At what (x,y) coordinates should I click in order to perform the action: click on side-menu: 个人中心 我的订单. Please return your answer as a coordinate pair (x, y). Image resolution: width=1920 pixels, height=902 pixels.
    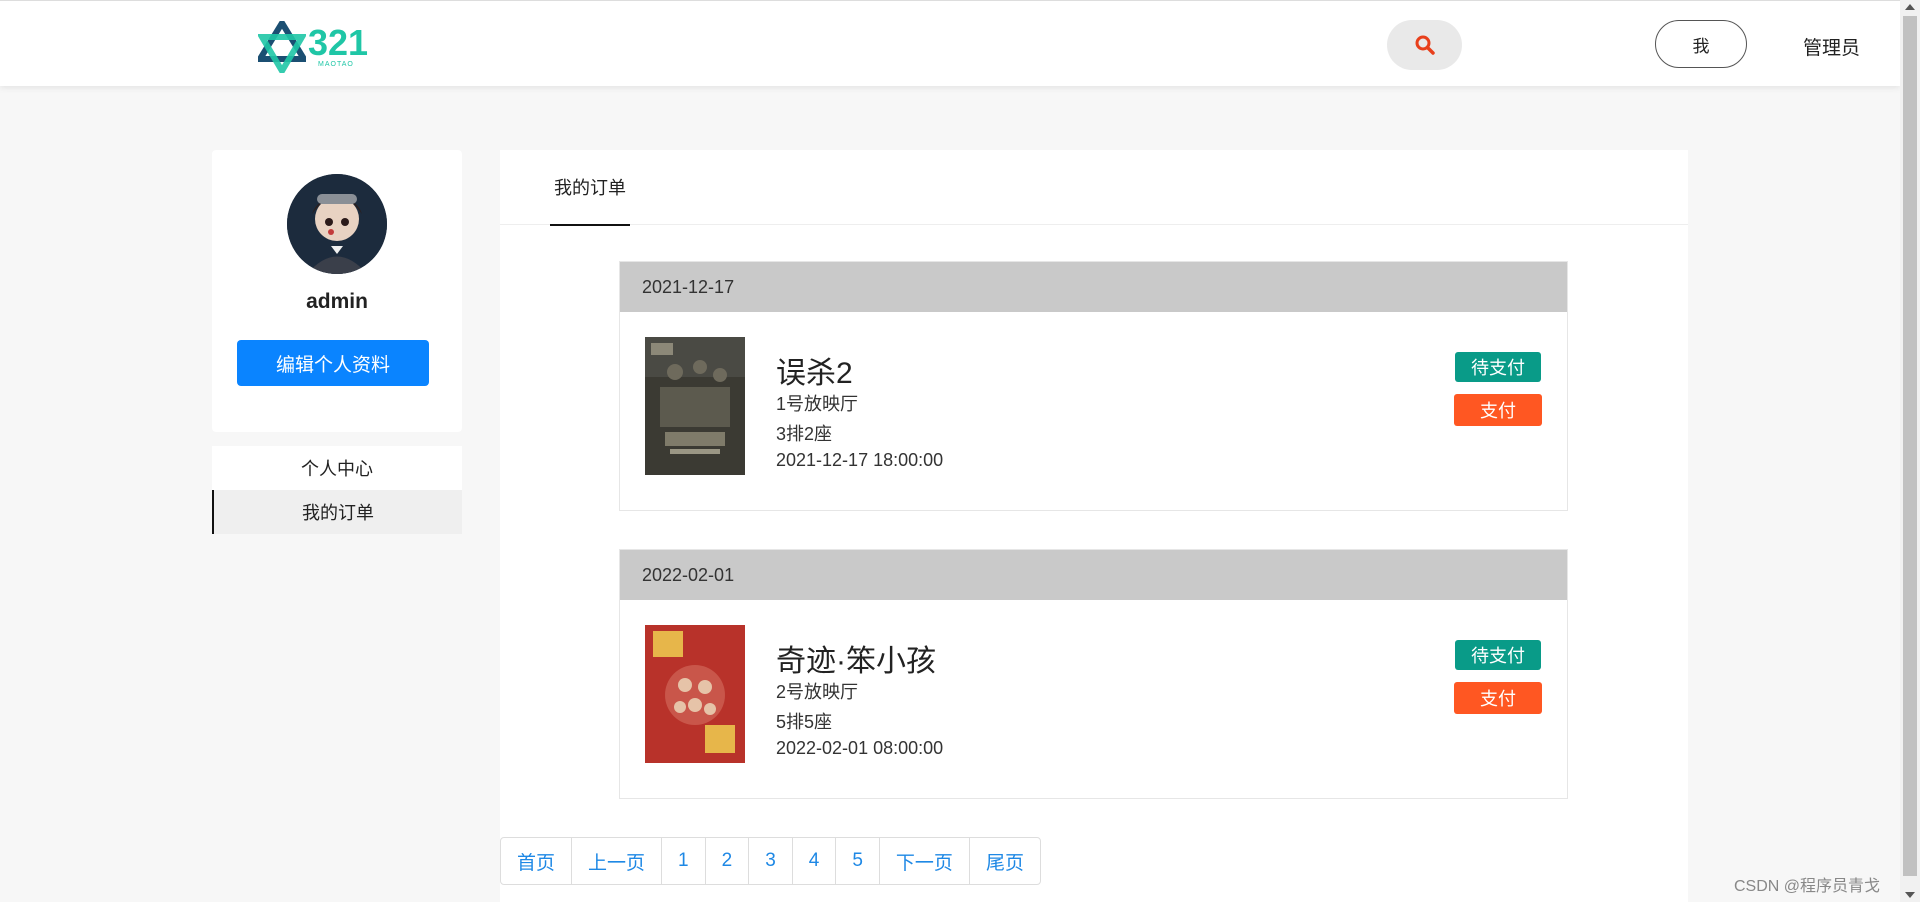
    Looking at the image, I should click on (337, 490).